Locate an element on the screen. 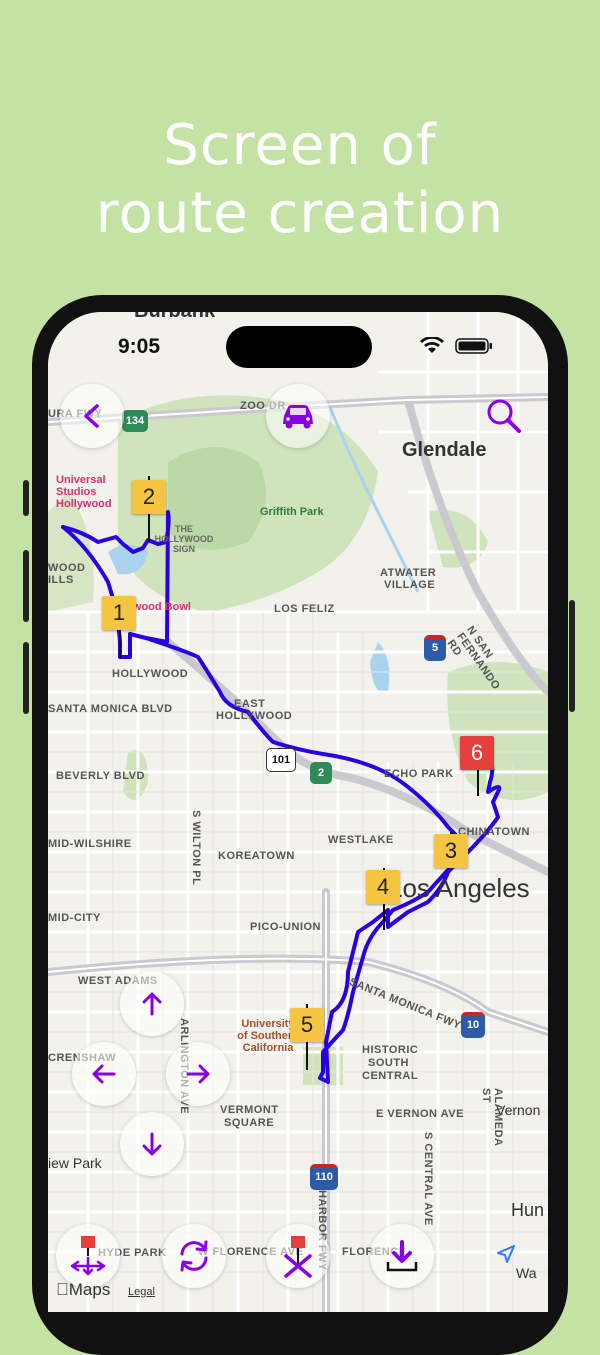  side-button-action is located at coordinates (26, 498).